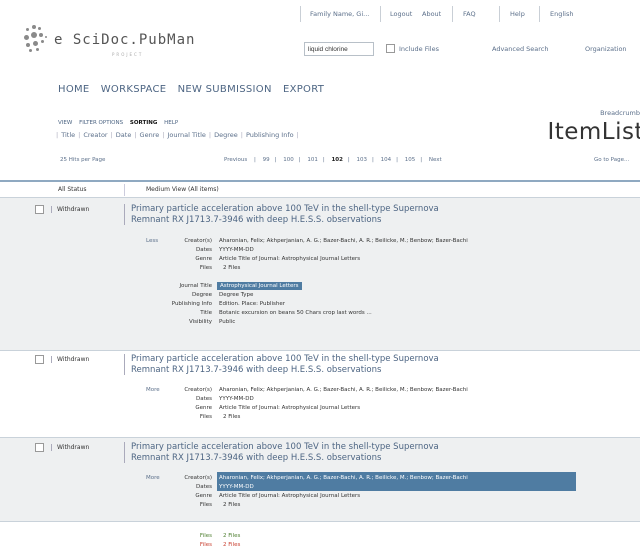 This screenshot has height=558, width=640. I want to click on hits-per-page-select: 25 Hits per Page, so click(82, 160).